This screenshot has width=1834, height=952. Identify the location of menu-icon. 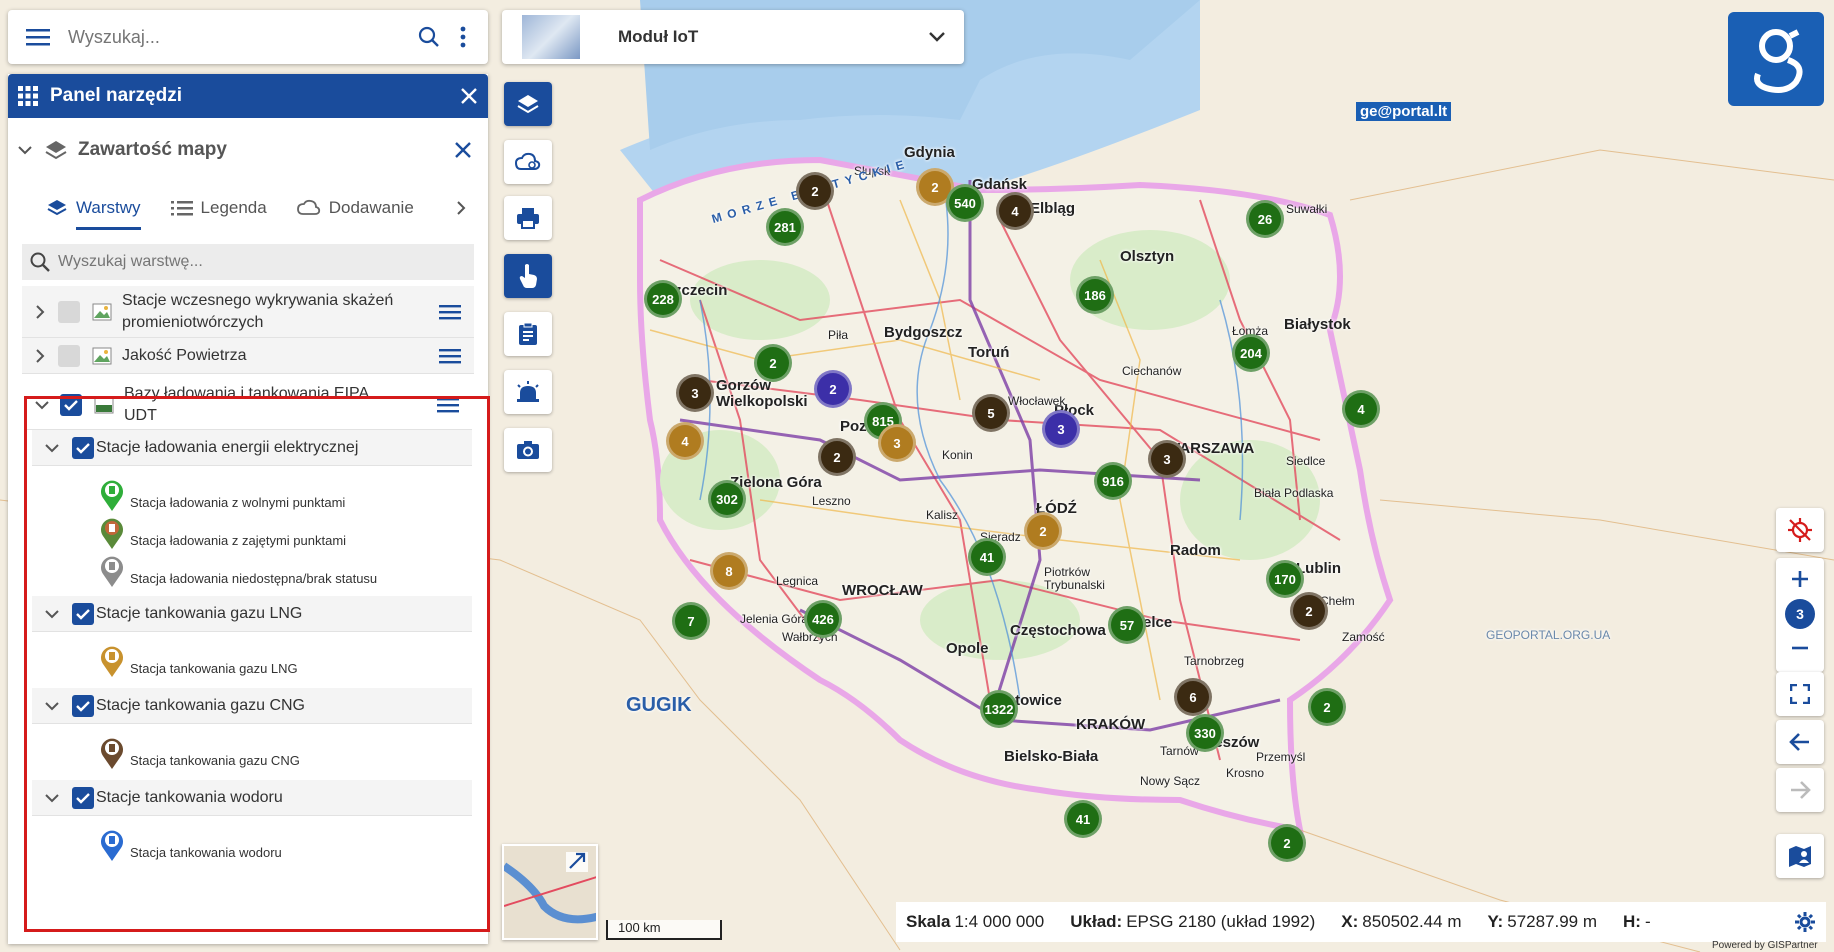
(450, 355).